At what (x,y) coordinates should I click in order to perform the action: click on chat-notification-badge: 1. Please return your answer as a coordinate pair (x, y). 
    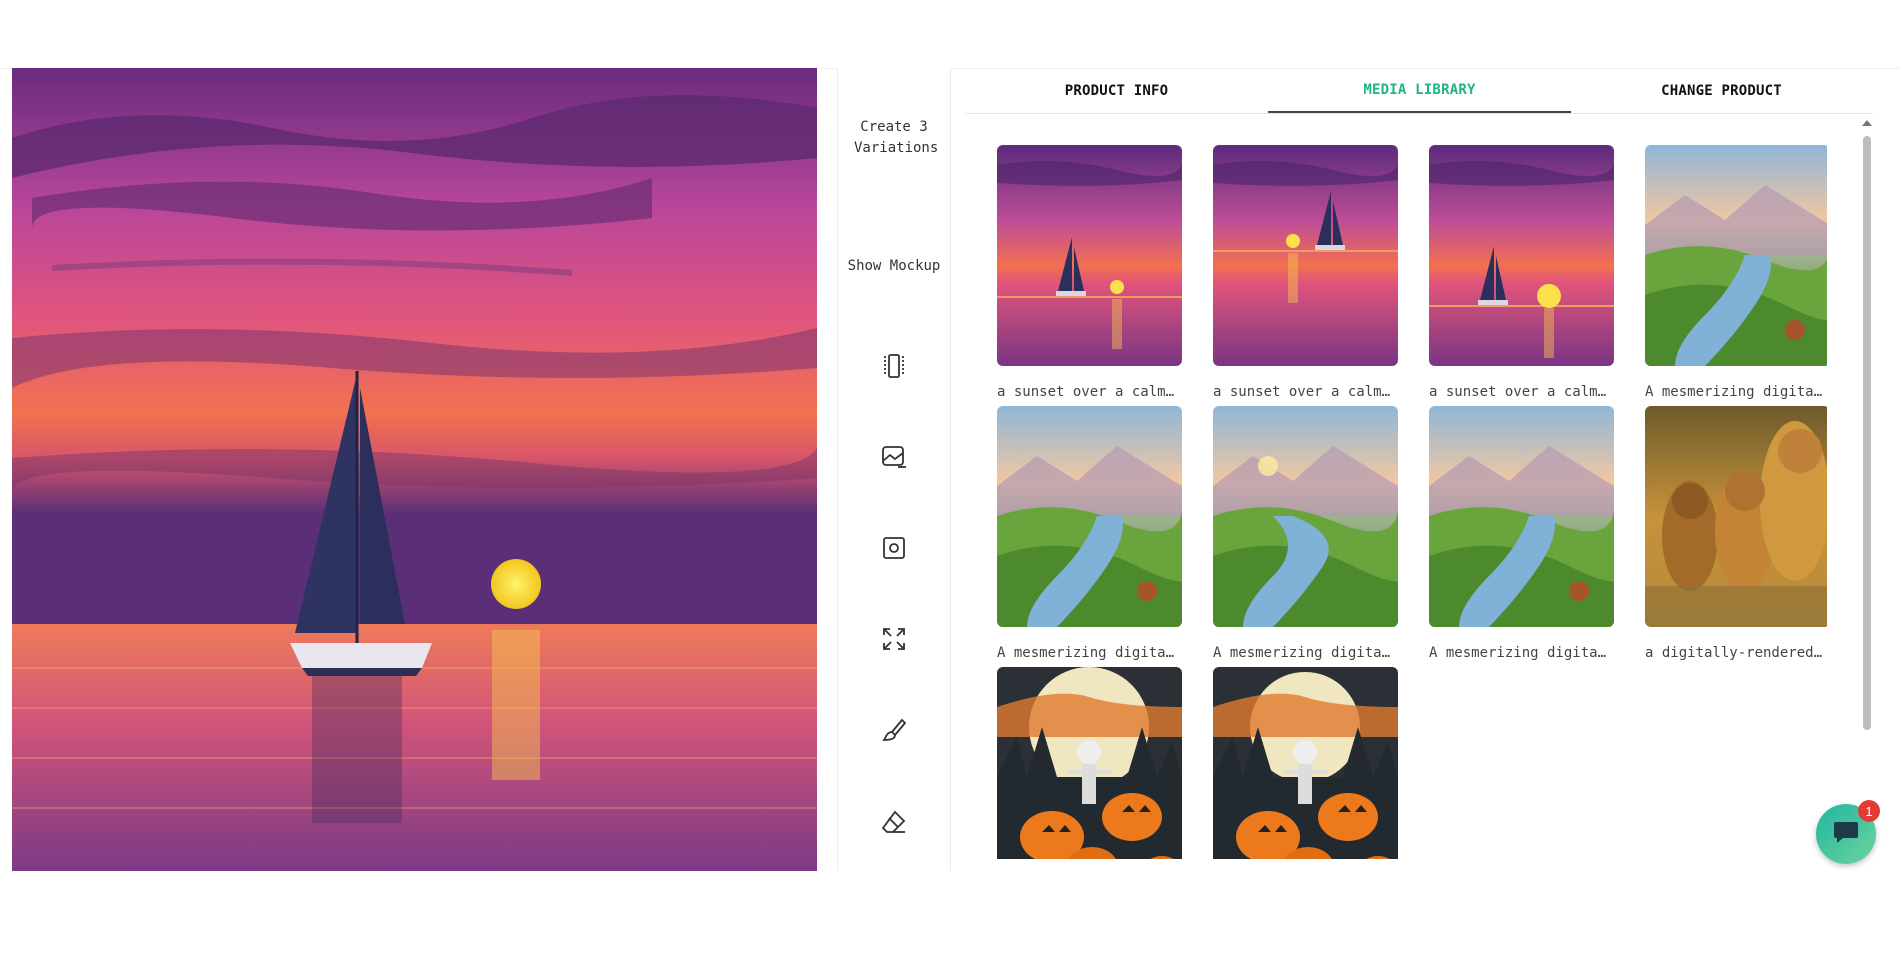
    Looking at the image, I should click on (1869, 811).